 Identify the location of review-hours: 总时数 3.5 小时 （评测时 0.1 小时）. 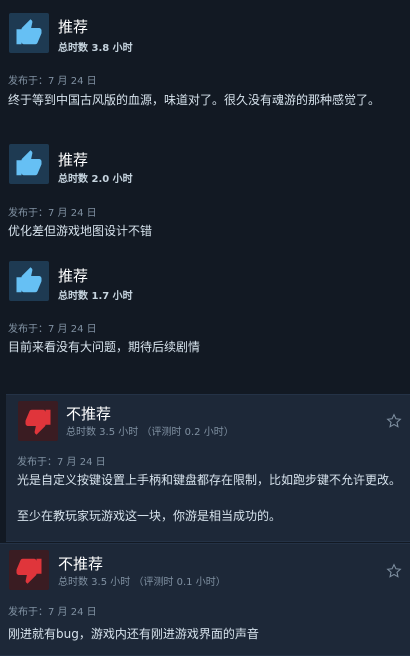
(142, 582).